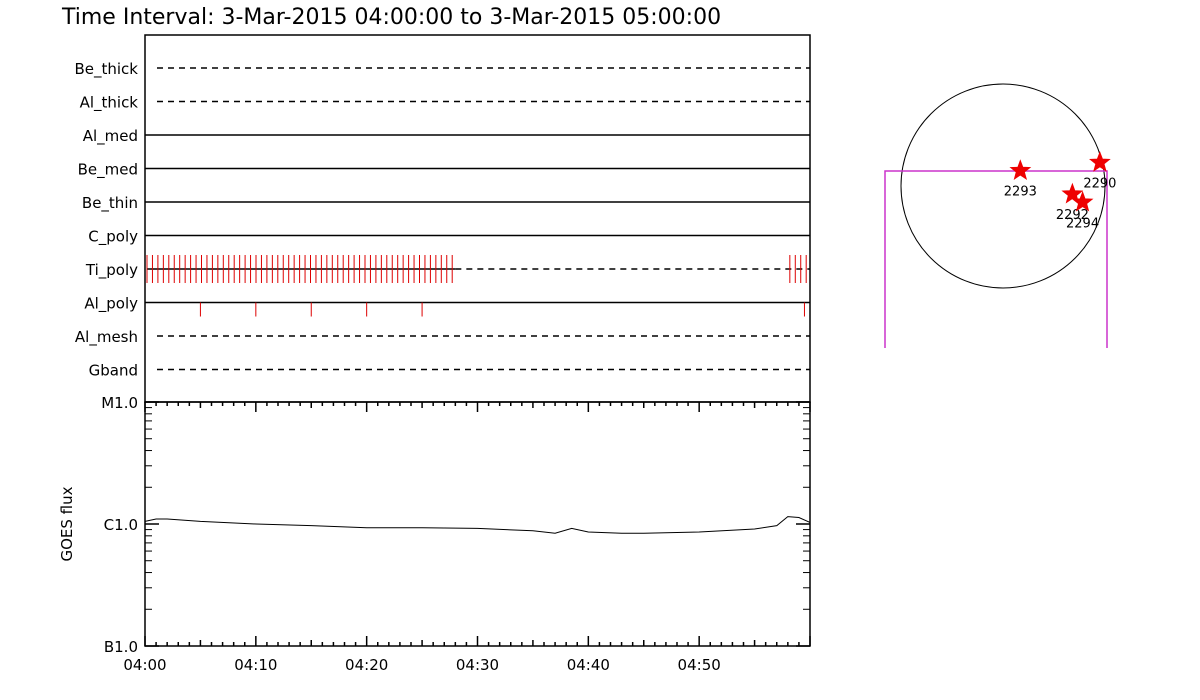  I want to click on goes-x-tick-label: 04:00, so click(144, 665).